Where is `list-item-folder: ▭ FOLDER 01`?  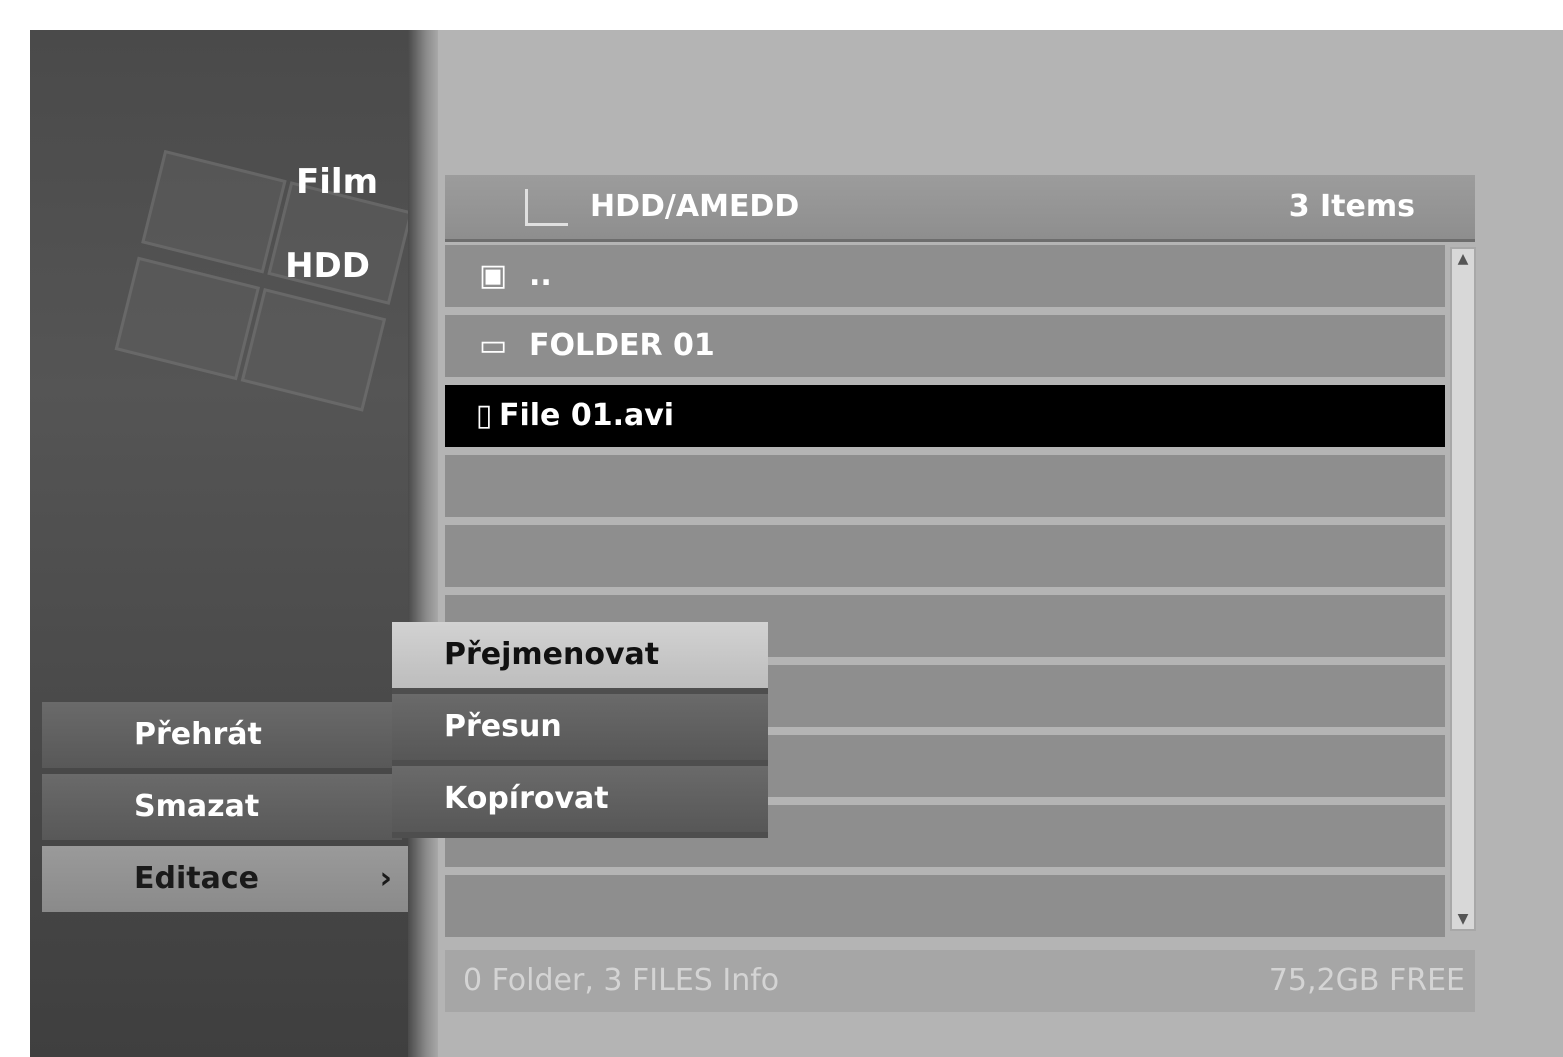
list-item-folder: ▭ FOLDER 01 is located at coordinates (945, 346).